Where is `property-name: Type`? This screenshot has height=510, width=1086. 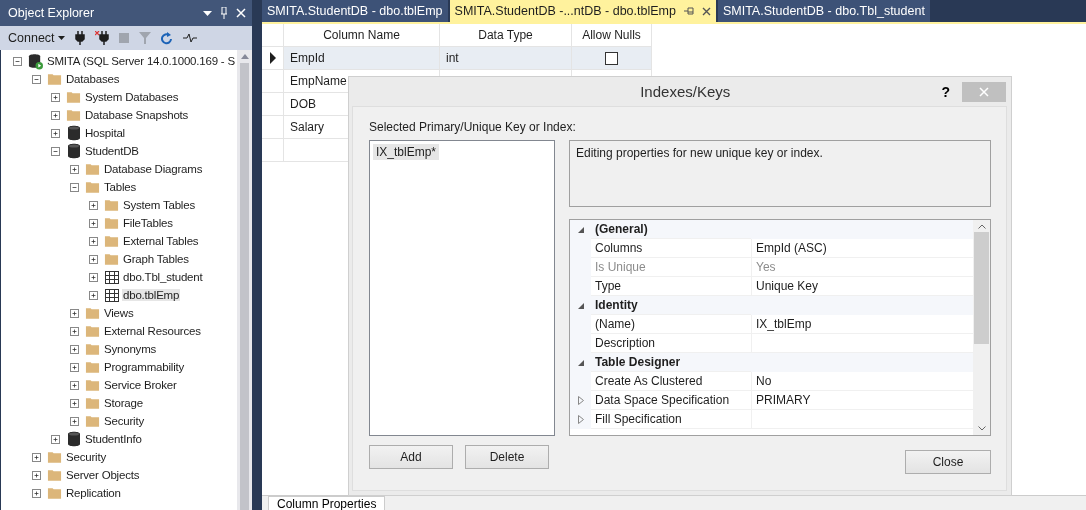 property-name: Type is located at coordinates (671, 286).